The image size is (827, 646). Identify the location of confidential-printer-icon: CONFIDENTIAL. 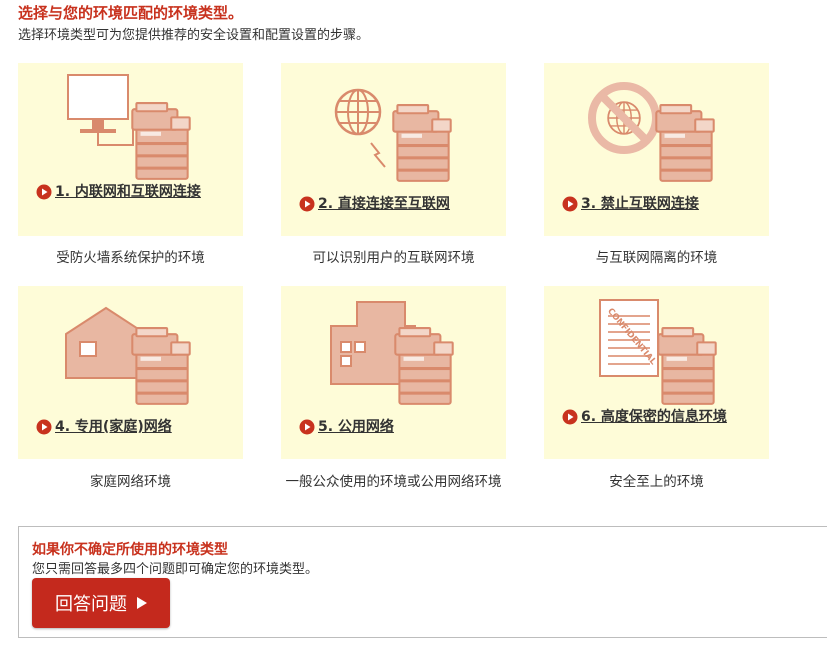
(658, 352).